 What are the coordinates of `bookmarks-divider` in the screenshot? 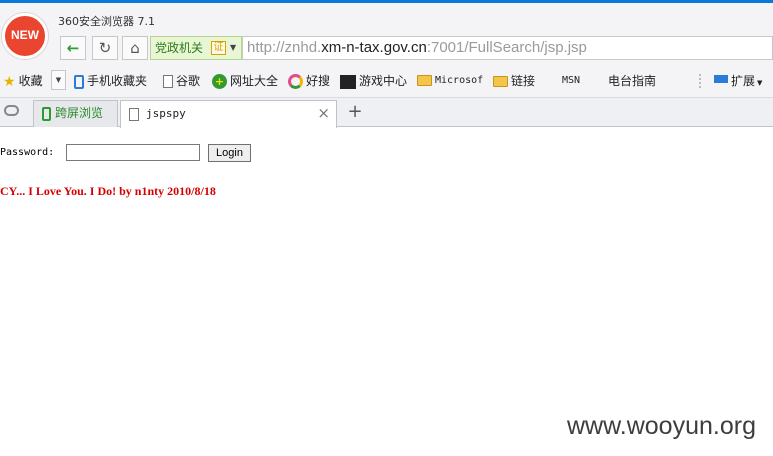 It's located at (700, 81).